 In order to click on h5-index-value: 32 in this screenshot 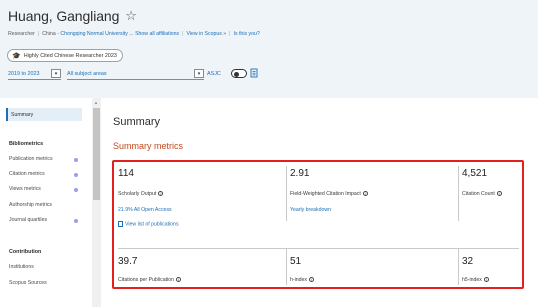, I will do `click(468, 261)`.